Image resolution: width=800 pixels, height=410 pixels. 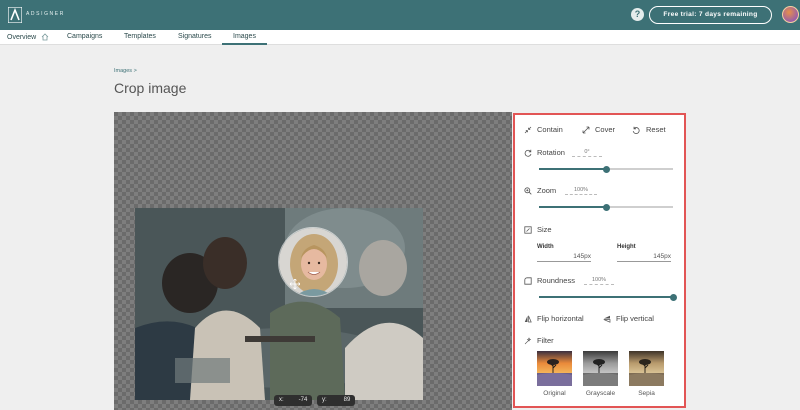 What do you see at coordinates (244, 44) in the screenshot?
I see `nav-active-indicator` at bounding box center [244, 44].